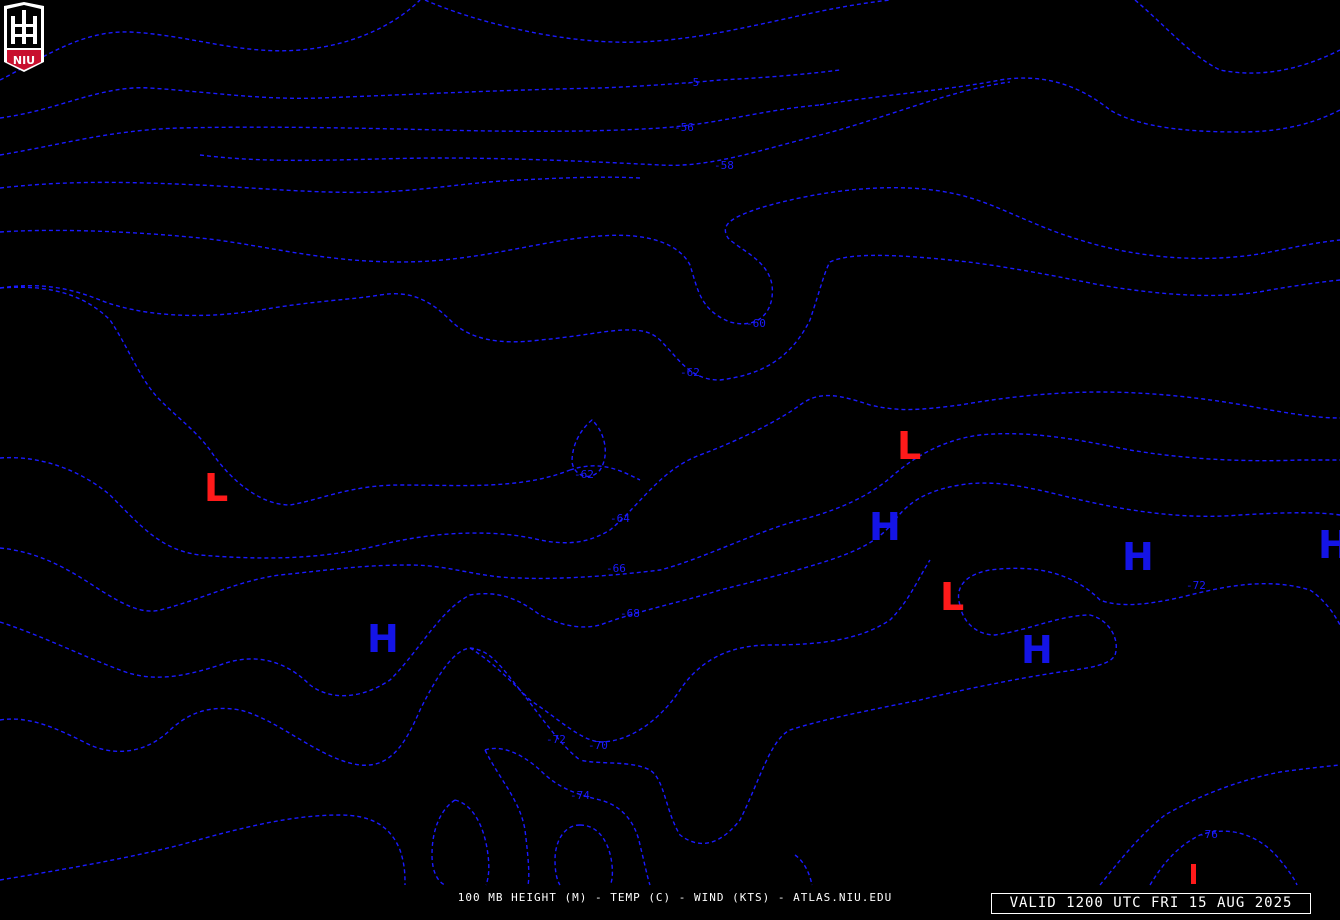 The height and width of the screenshot is (920, 1340). I want to click on isotherm-label: -74, so click(580, 795).